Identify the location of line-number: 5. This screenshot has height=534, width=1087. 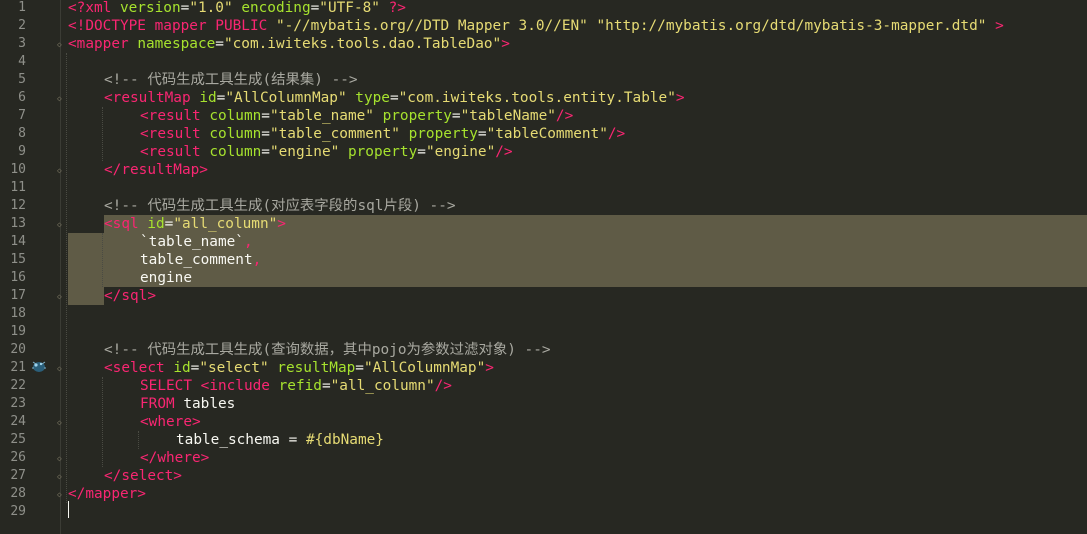
(22, 79).